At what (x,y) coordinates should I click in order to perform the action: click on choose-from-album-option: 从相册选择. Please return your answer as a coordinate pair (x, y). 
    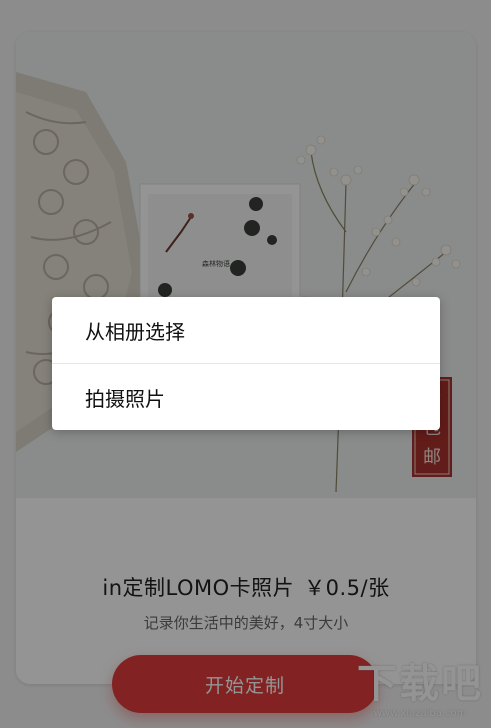
    Looking at the image, I should click on (246, 330).